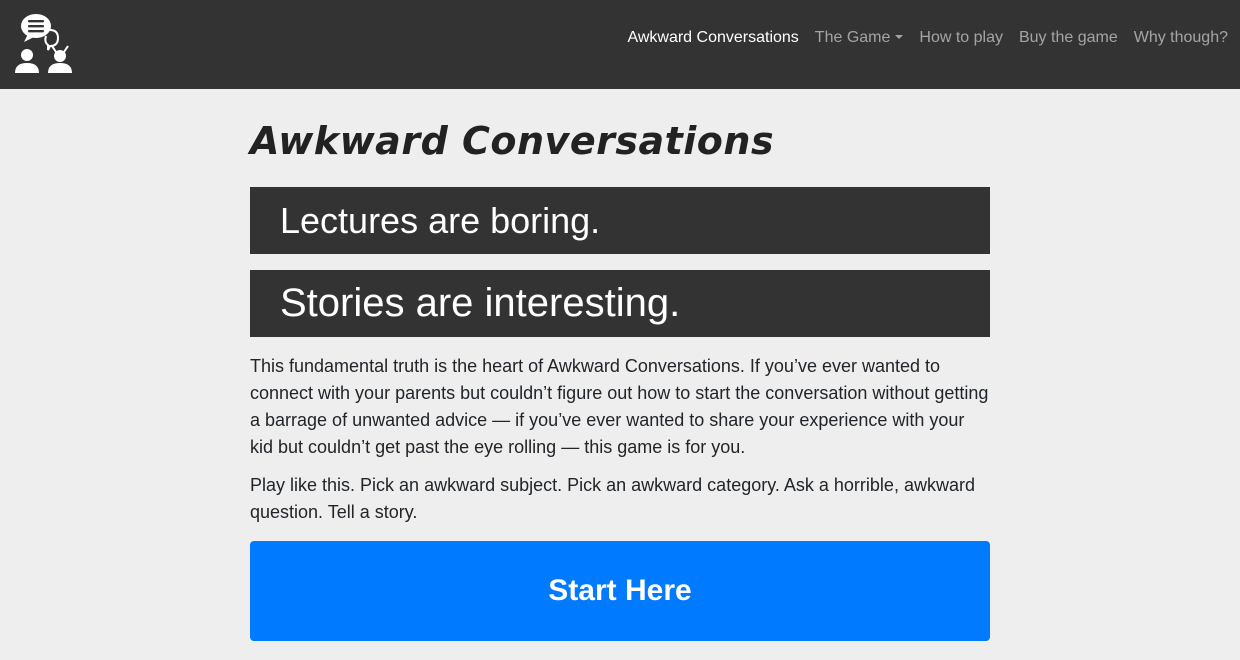 The image size is (1240, 660). I want to click on nav-item-awkward-conversations: Awkward Conversations, so click(712, 38).